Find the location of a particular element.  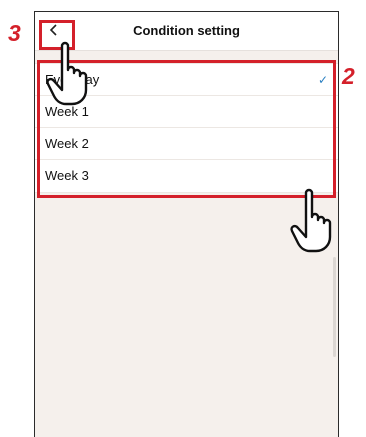

step-2-label: 2 is located at coordinates (348, 76).